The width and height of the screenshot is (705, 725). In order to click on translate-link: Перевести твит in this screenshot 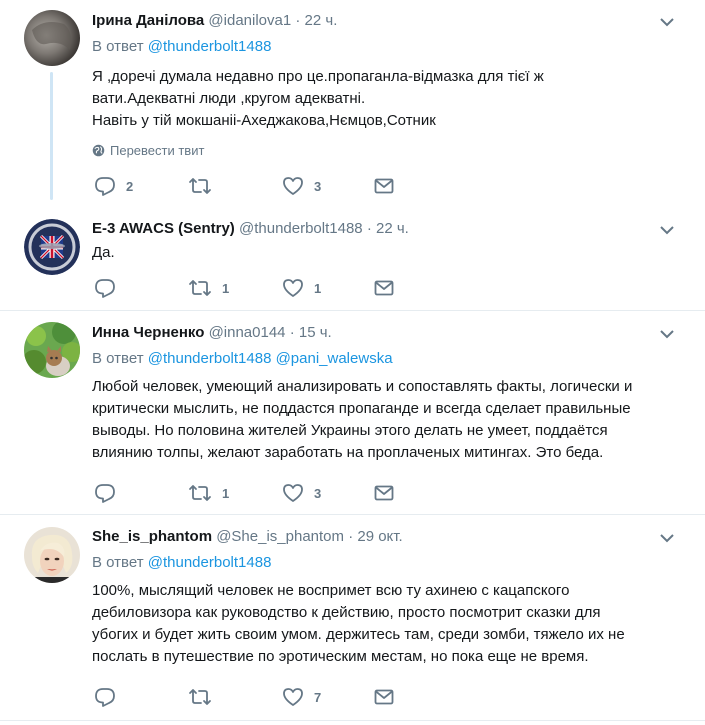, I will do `click(148, 150)`.